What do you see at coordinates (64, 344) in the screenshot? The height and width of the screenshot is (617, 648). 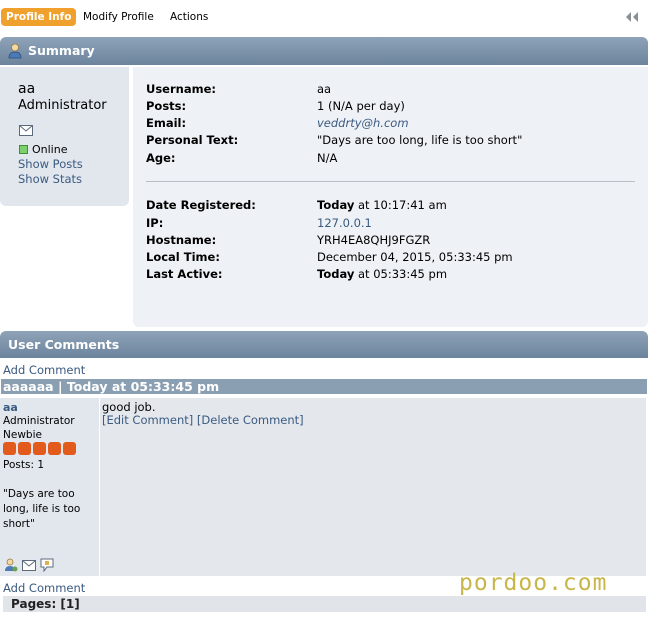 I see `comments-title: User Comments` at bounding box center [64, 344].